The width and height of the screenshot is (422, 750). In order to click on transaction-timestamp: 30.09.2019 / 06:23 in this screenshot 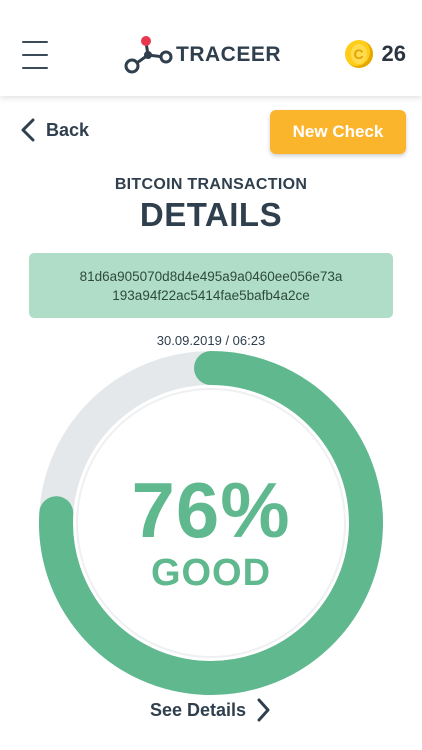, I will do `click(211, 340)`.